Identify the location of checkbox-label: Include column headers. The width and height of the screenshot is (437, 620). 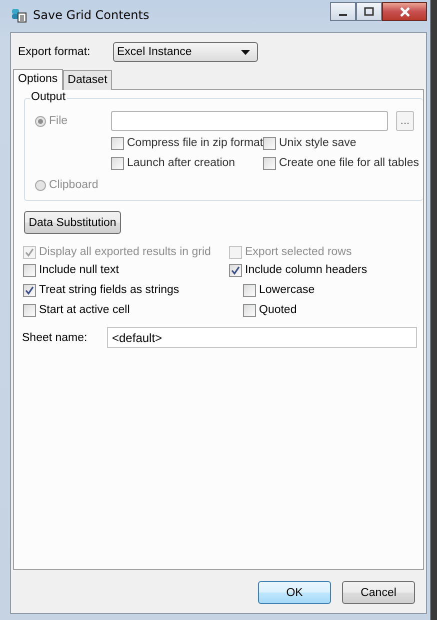
(306, 270).